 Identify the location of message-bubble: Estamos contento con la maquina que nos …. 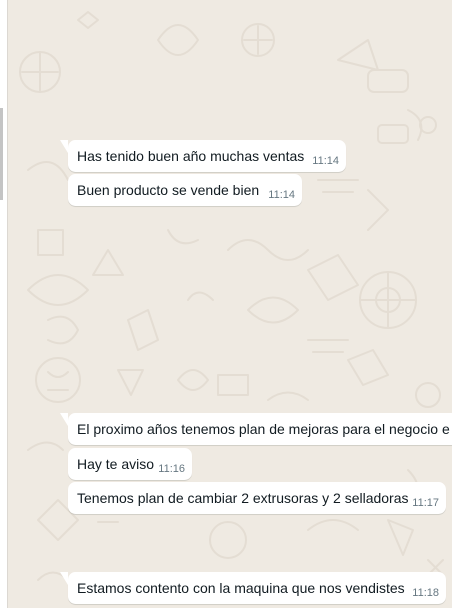
(253, 588).